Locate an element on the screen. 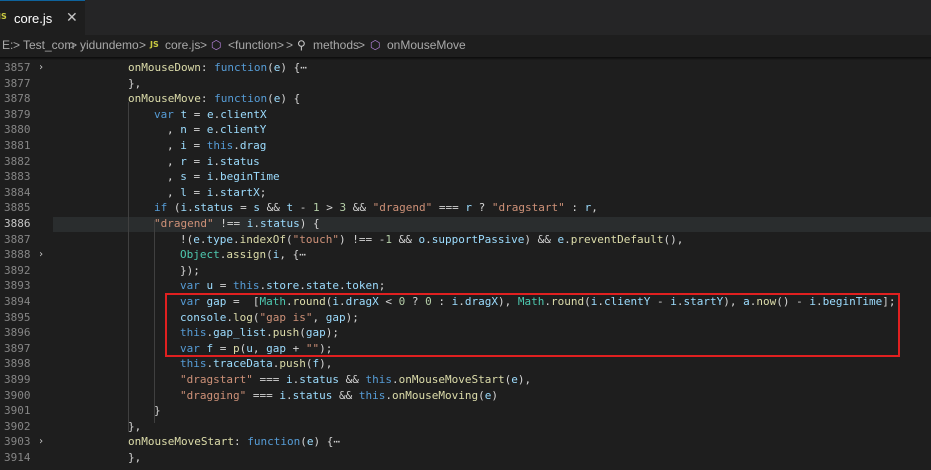  code-text: "dragend" !== i.status) { is located at coordinates (237, 223).